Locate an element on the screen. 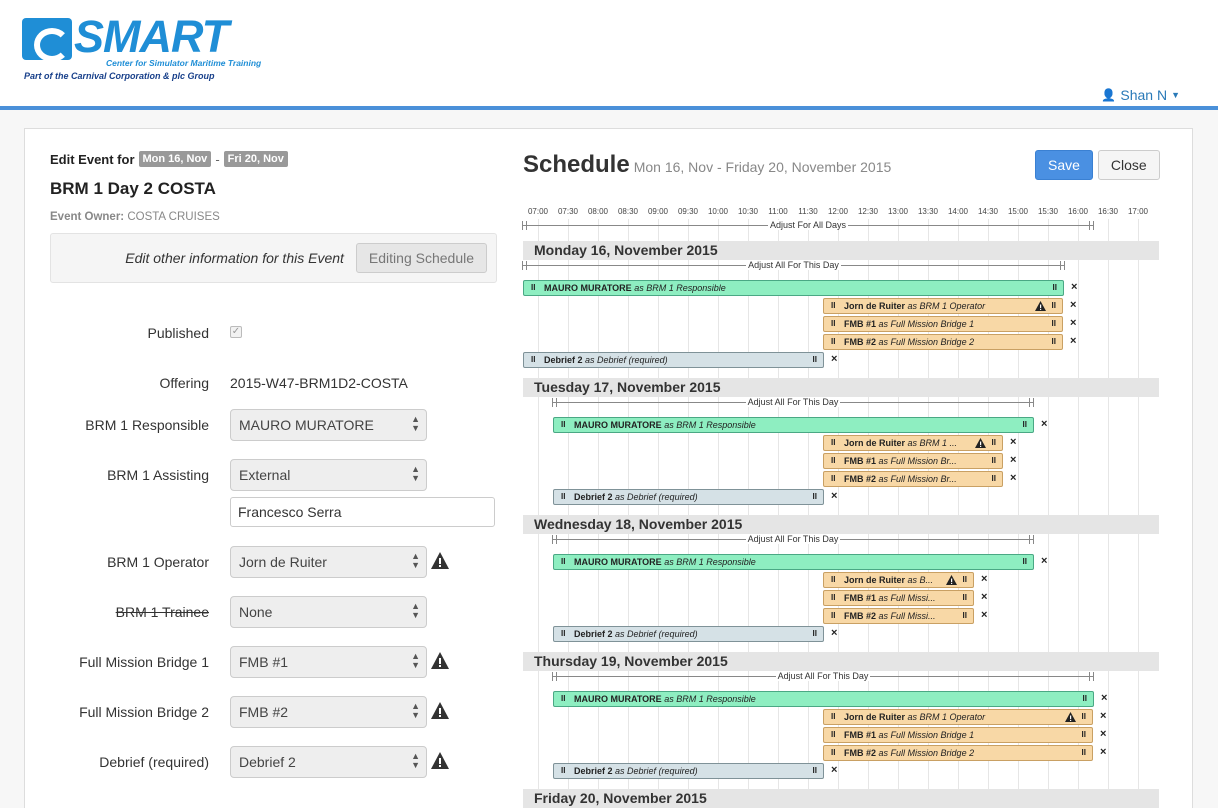 This screenshot has width=1218, height=808. schedule-bar: II FMB #1 as Full Mission Br... II is located at coordinates (913, 461).